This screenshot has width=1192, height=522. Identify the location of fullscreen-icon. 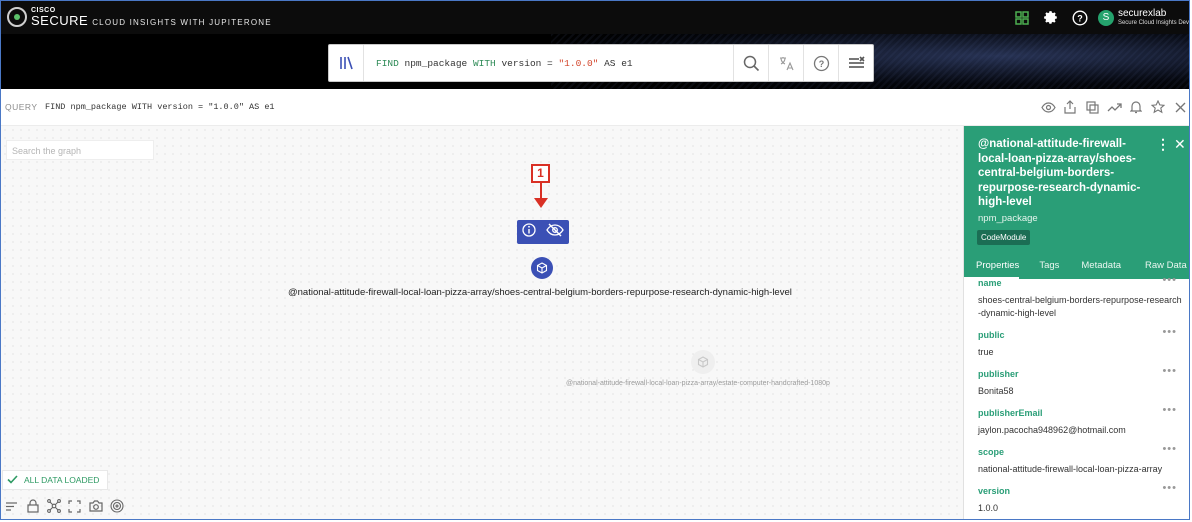
(74, 506).